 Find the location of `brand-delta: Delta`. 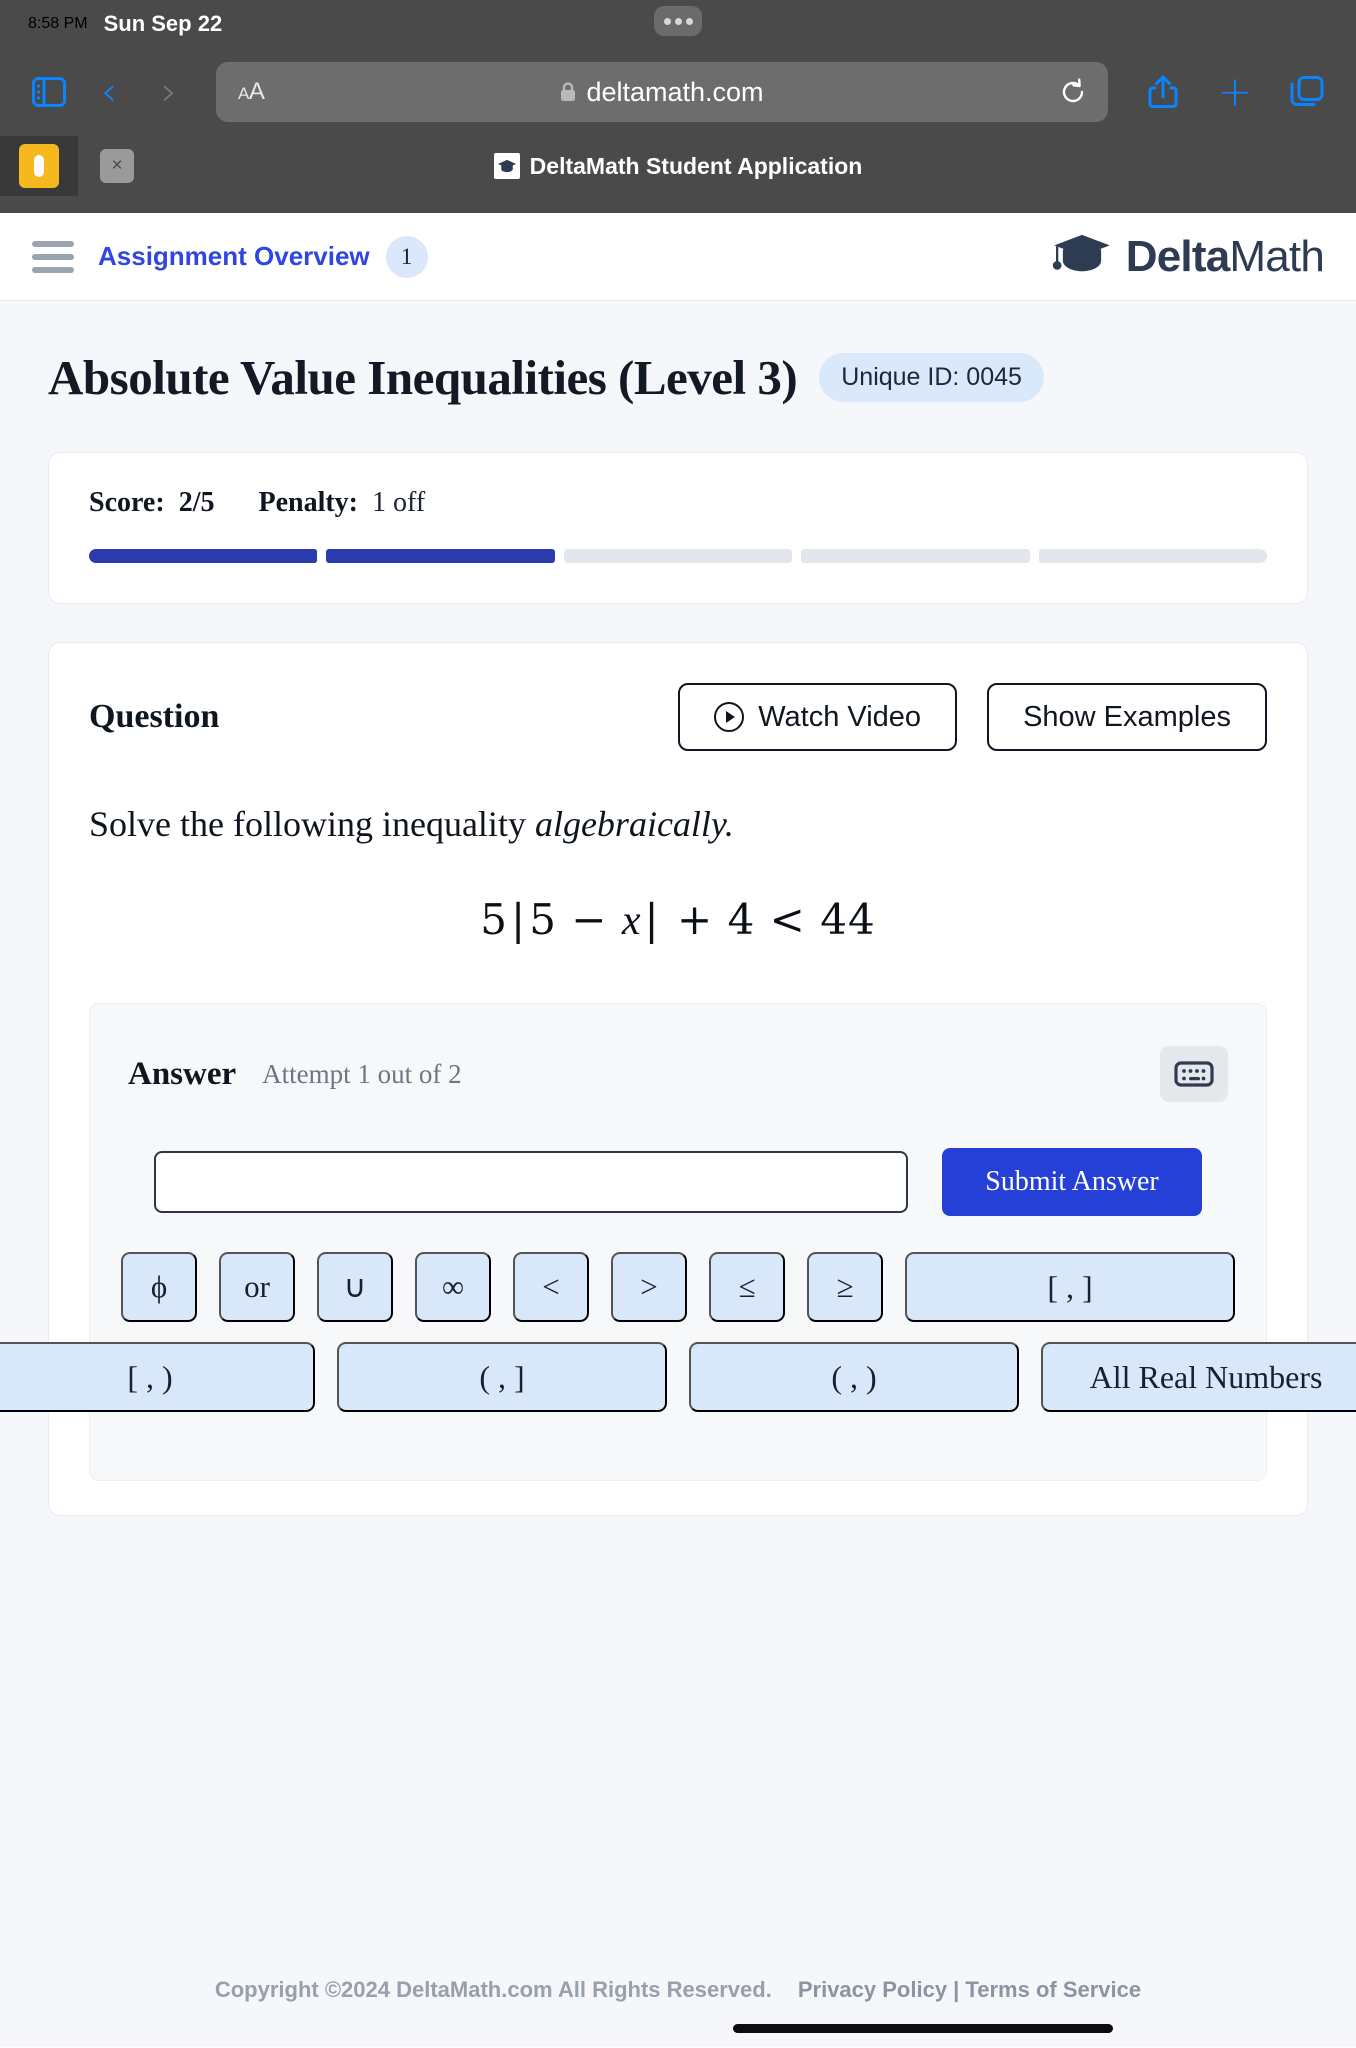

brand-delta: Delta is located at coordinates (1177, 256).